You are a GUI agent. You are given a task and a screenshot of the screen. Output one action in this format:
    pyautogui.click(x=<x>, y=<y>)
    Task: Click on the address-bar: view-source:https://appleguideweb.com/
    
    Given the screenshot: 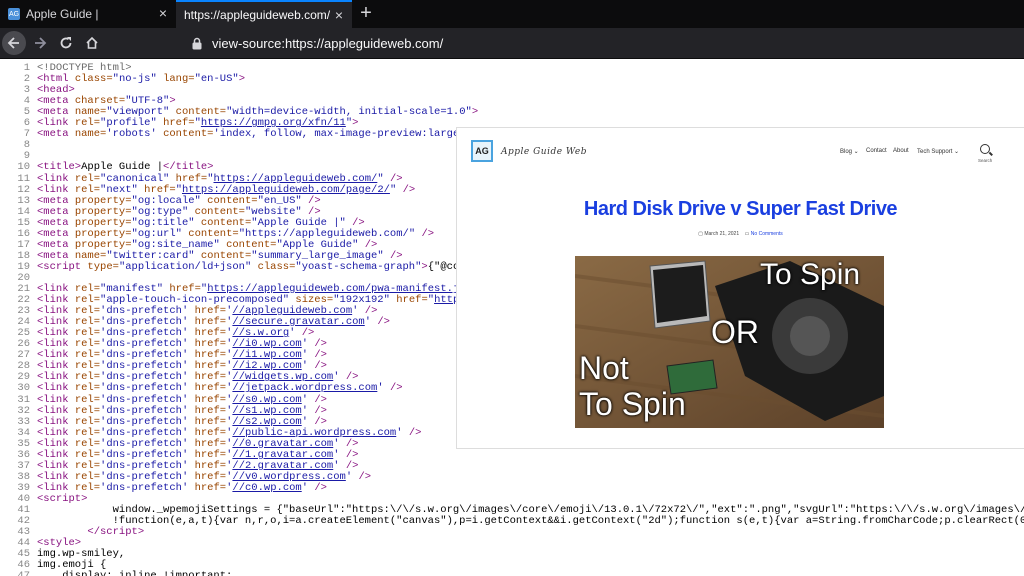 What is the action you would take?
    pyautogui.click(x=605, y=43)
    